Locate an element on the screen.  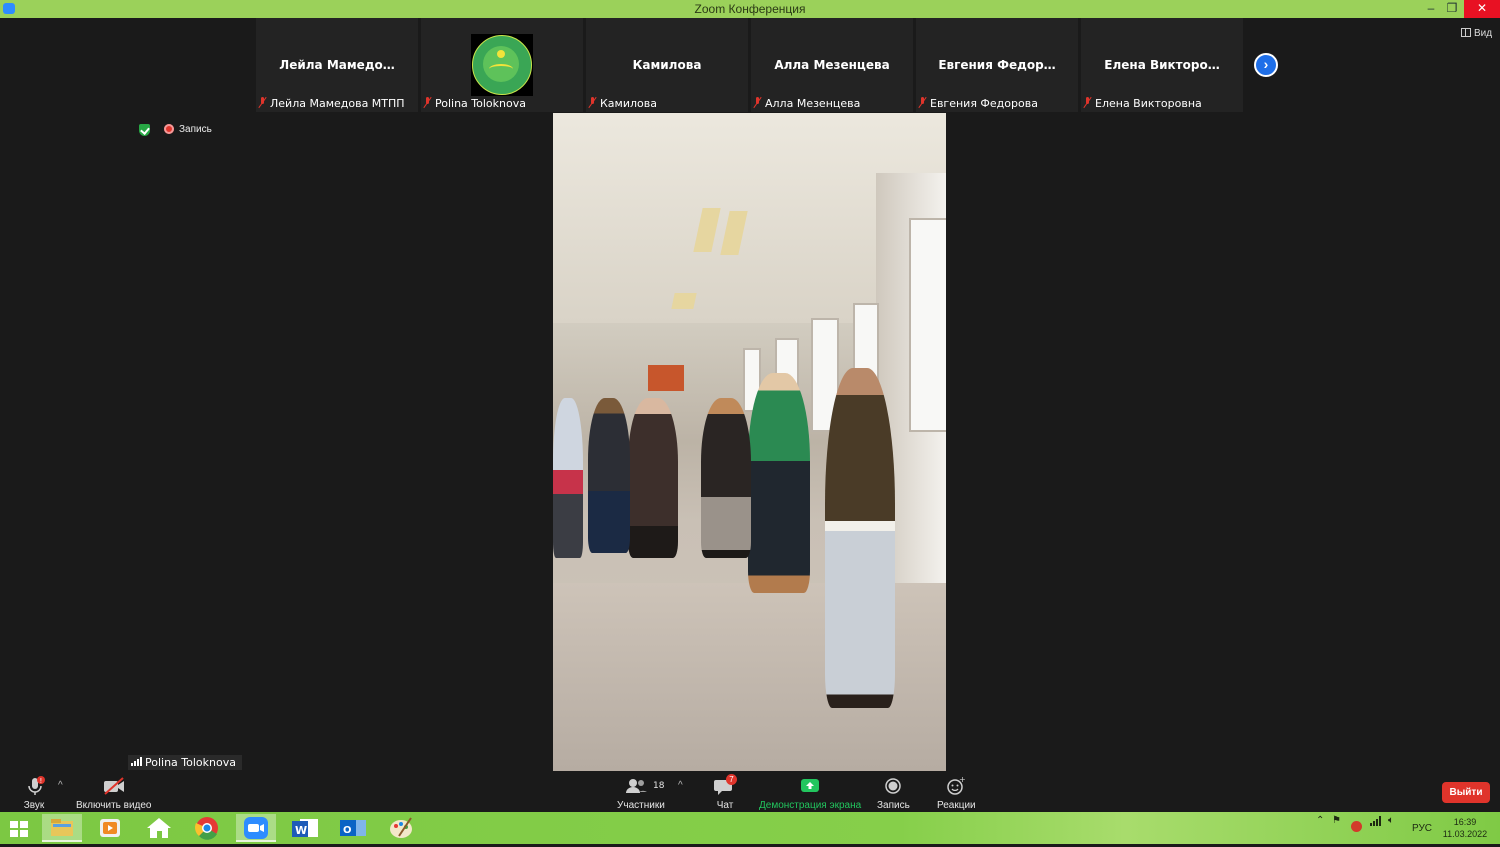
record-icon is located at coordinates (893, 786).